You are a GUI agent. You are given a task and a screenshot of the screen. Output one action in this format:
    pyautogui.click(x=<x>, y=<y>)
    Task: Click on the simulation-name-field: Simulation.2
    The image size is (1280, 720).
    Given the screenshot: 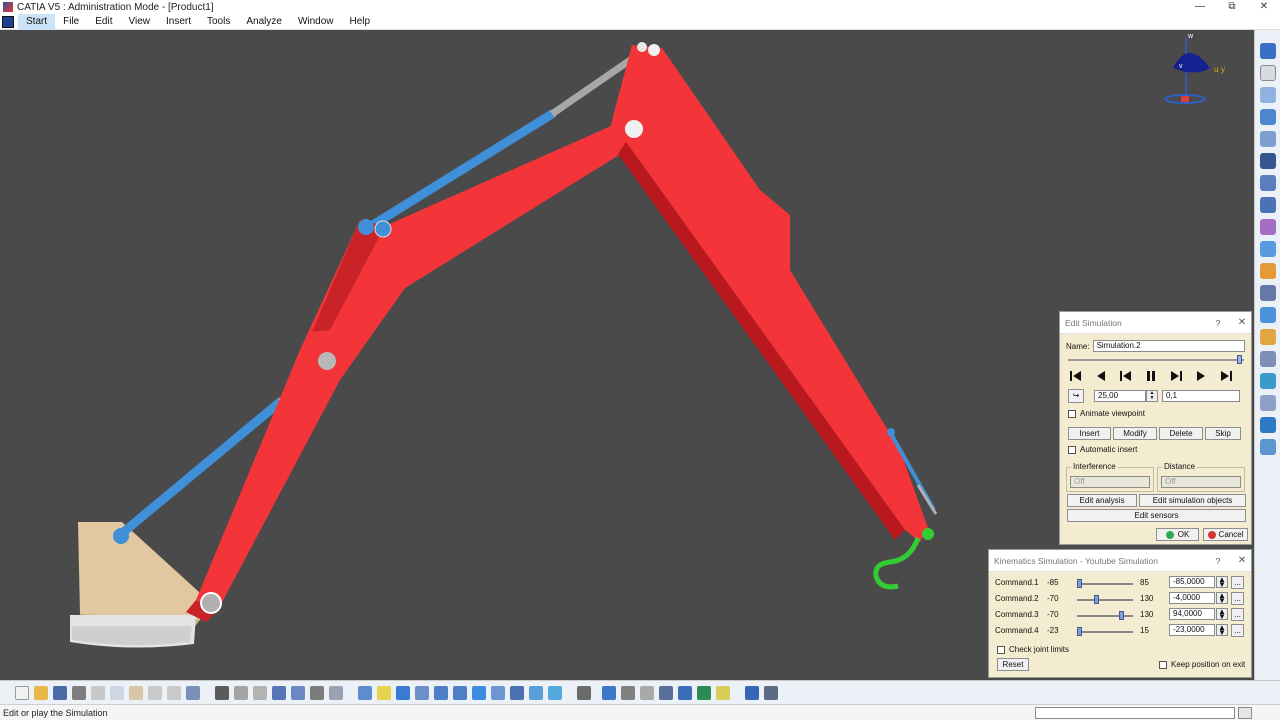 What is the action you would take?
    pyautogui.click(x=1168, y=346)
    